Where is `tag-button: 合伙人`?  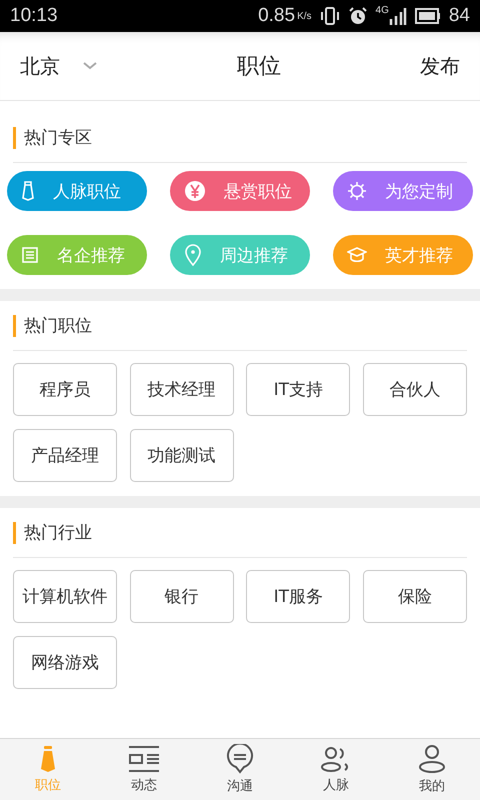 tag-button: 合伙人 is located at coordinates (414, 389).